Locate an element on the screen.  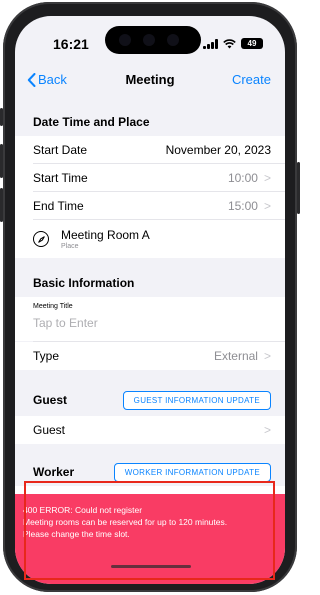
guest-value-wrap: > is located at coordinates (267, 430).